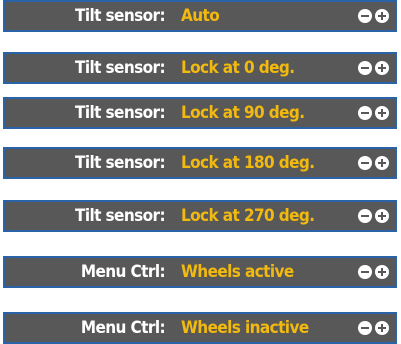 The image size is (401, 344). I want to click on setting-value: Lock at 270 deg., so click(248, 216).